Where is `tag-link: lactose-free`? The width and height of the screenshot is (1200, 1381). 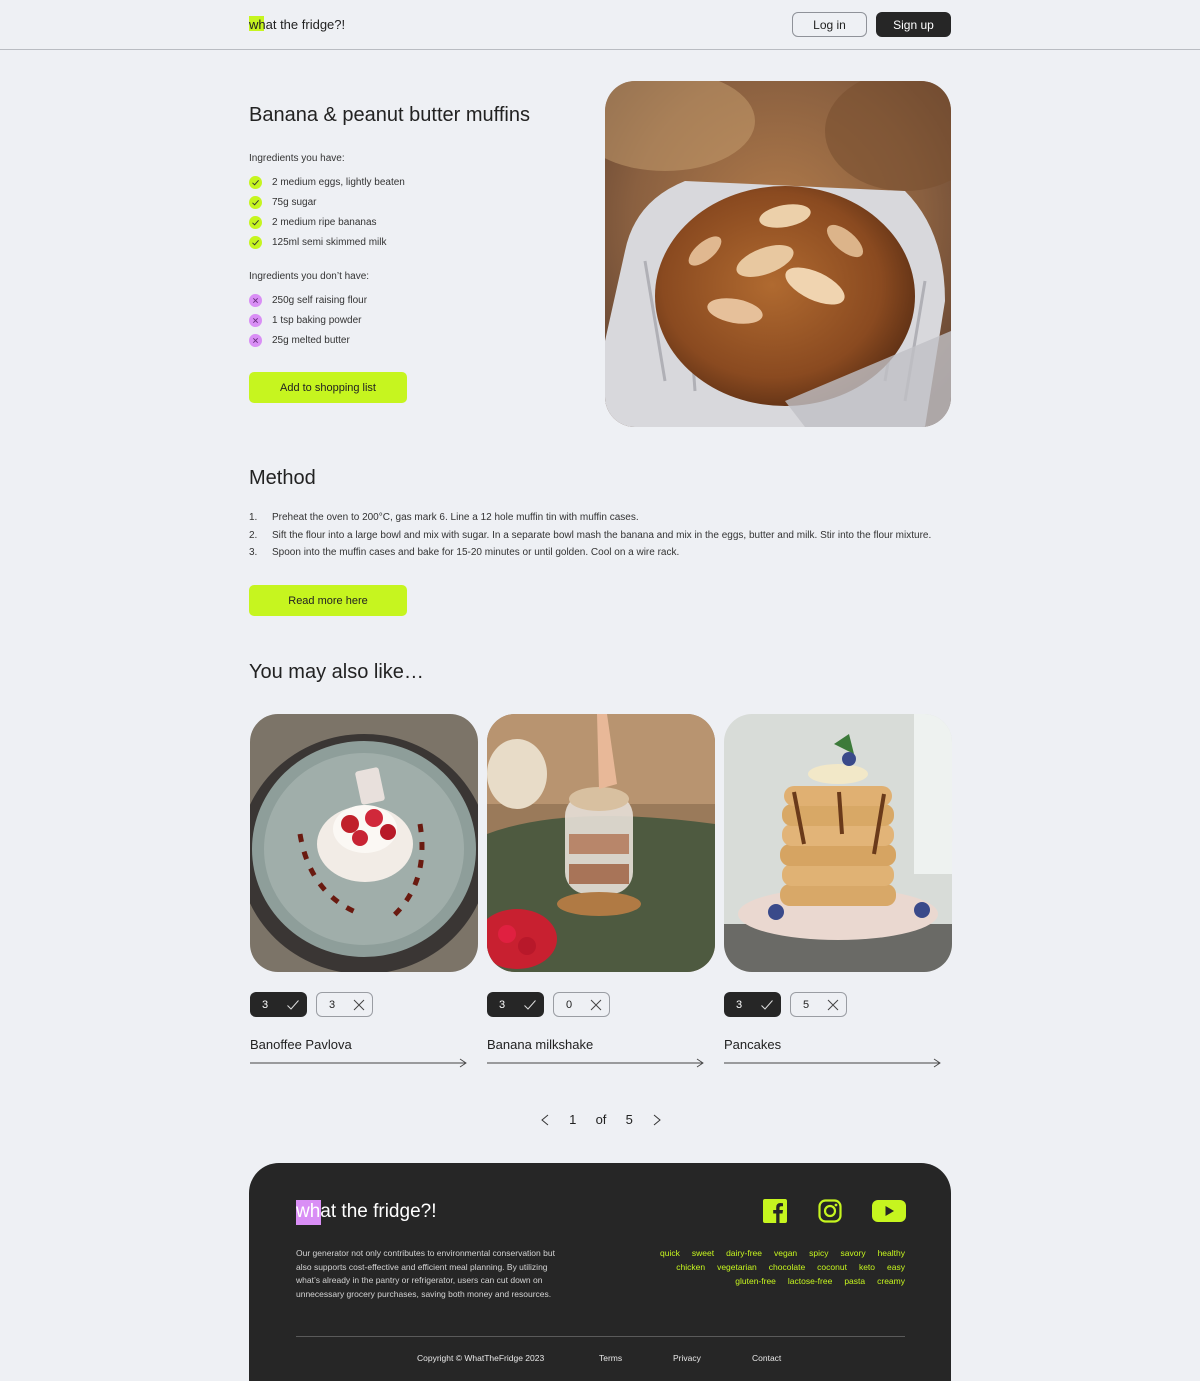 tag-link: lactose-free is located at coordinates (810, 1281).